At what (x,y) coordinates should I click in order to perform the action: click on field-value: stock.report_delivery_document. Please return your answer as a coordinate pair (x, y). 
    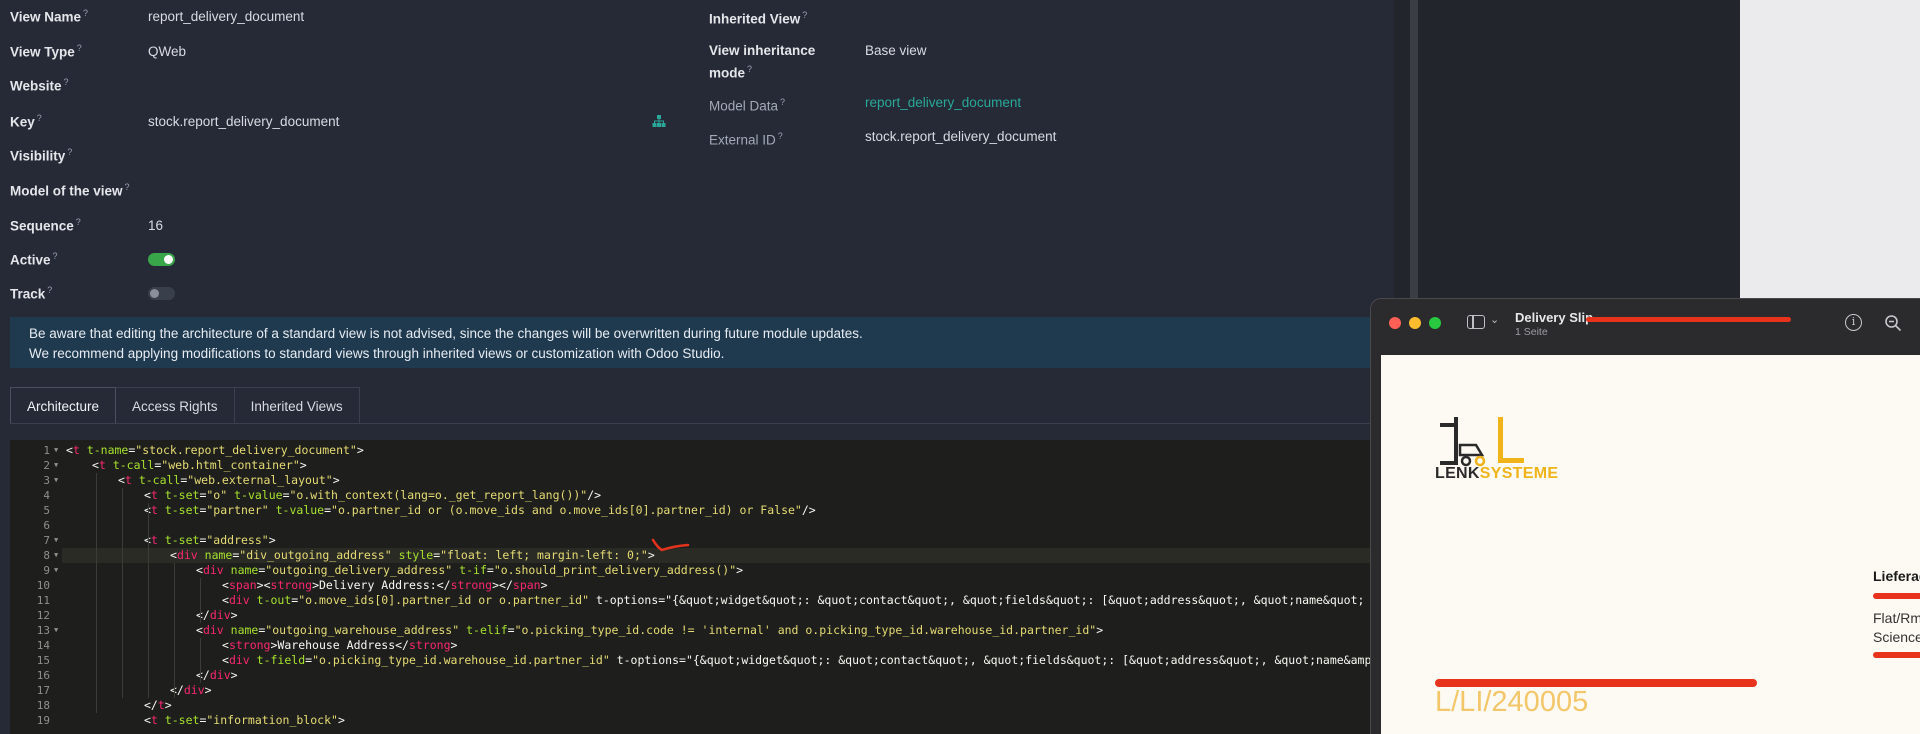
    Looking at the image, I should click on (243, 121).